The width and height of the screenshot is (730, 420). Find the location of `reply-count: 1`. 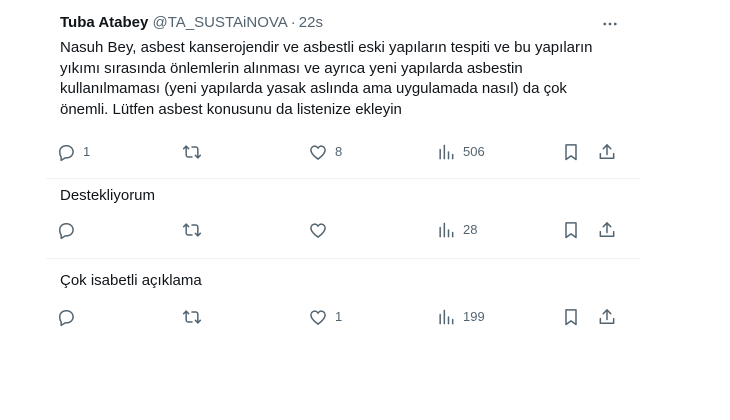

reply-count: 1 is located at coordinates (87, 151).